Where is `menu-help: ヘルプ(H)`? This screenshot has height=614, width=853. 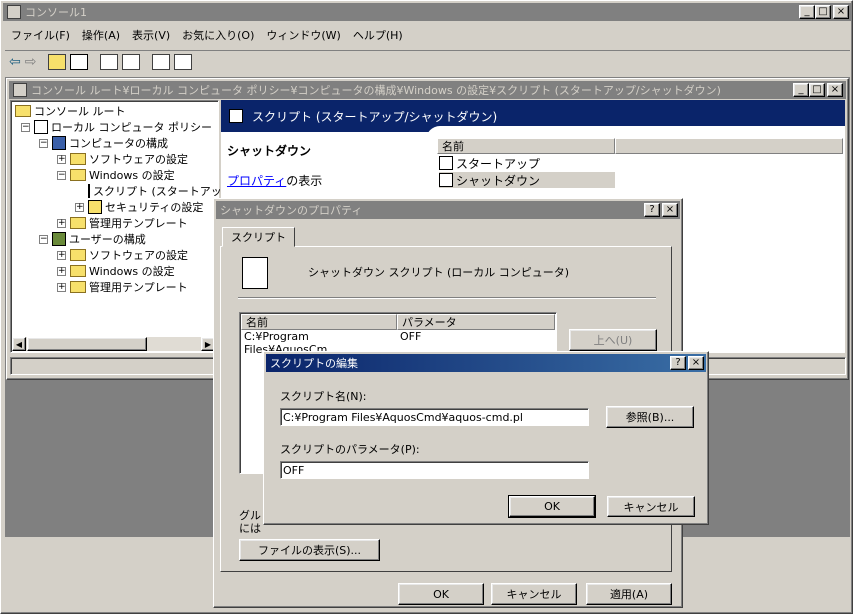 menu-help: ヘルプ(H) is located at coordinates (378, 35).